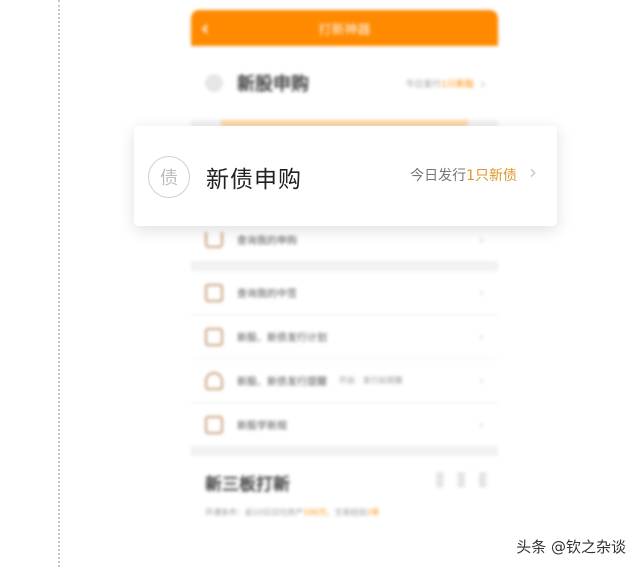  I want to click on board-condition: 开通条件：前10日日均资产100万，交易经验2年, so click(292, 512).